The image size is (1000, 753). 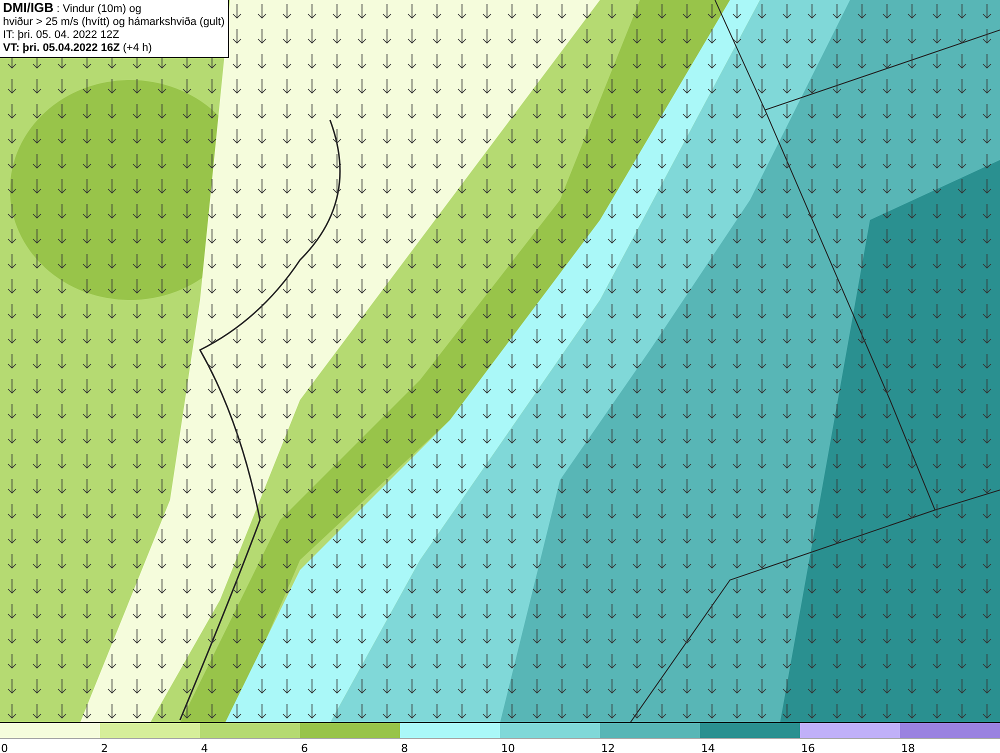 I want to click on title-line: hviður > 25 m/s (hvítt) og hámarkshviða (gult), so click(x=114, y=22).